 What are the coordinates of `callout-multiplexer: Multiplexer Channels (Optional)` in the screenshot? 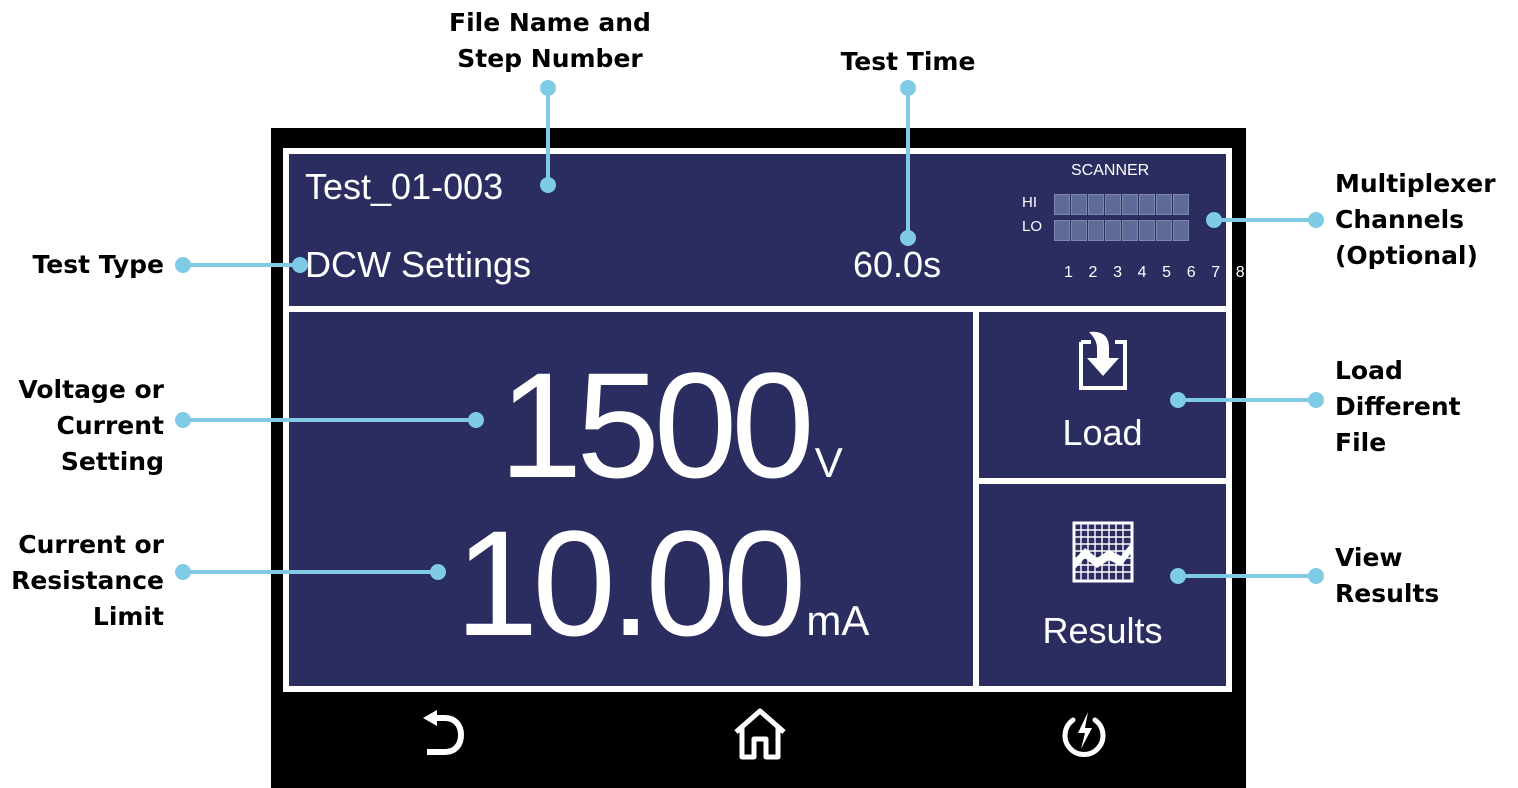 It's located at (1425, 220).